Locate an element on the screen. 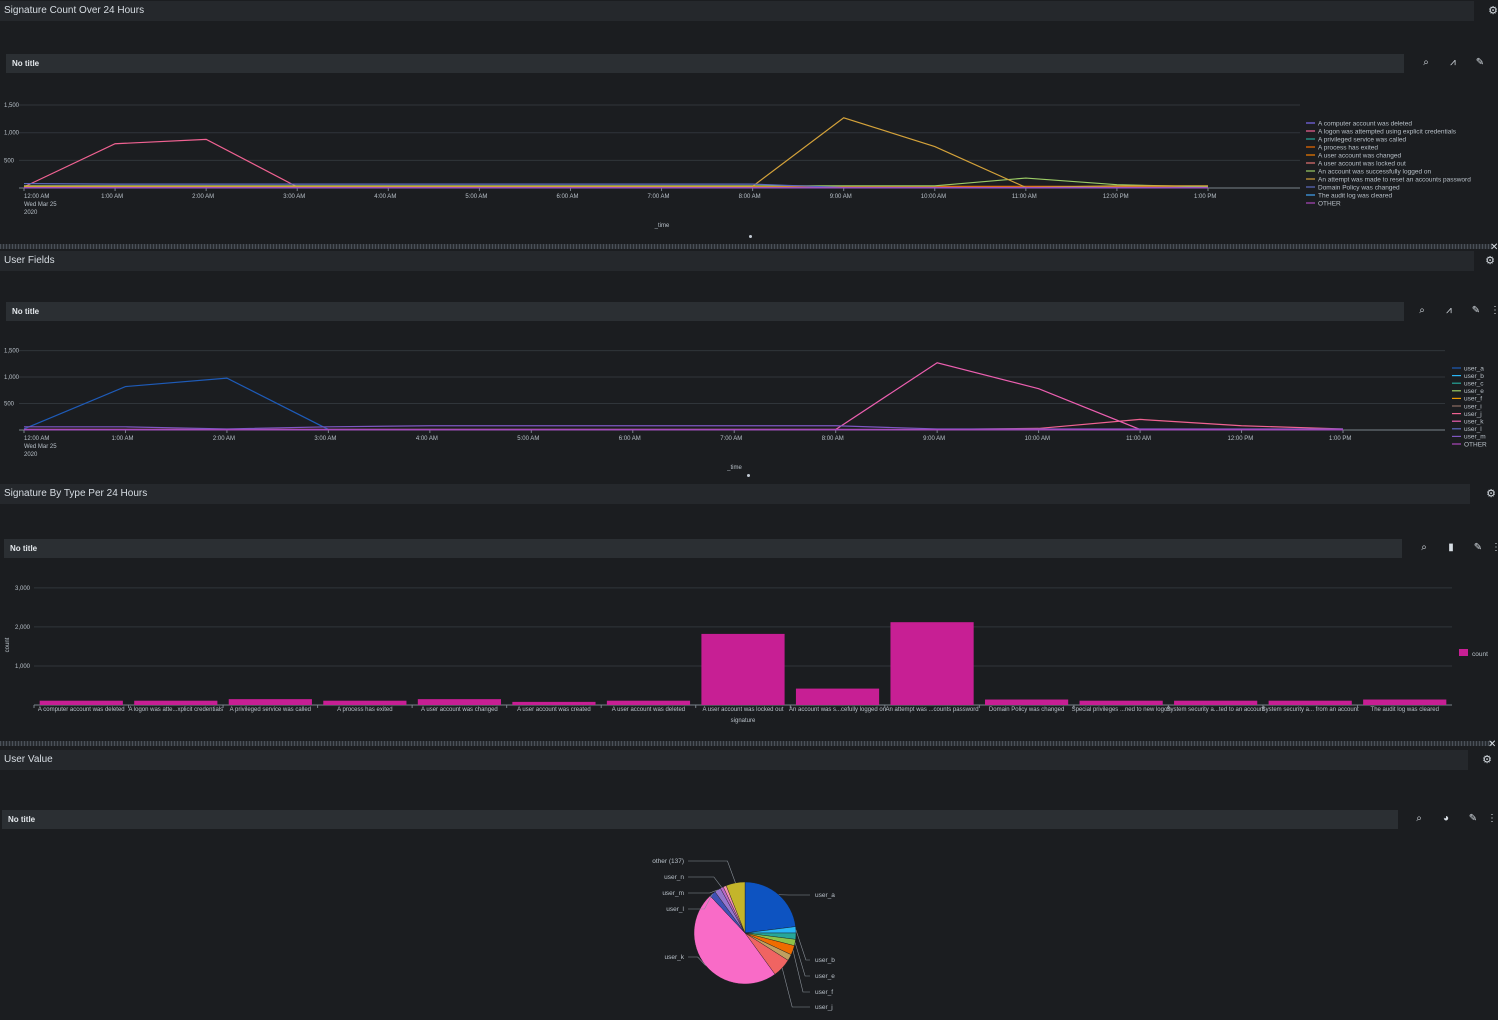  legend-swatch is located at coordinates (1463, 652).